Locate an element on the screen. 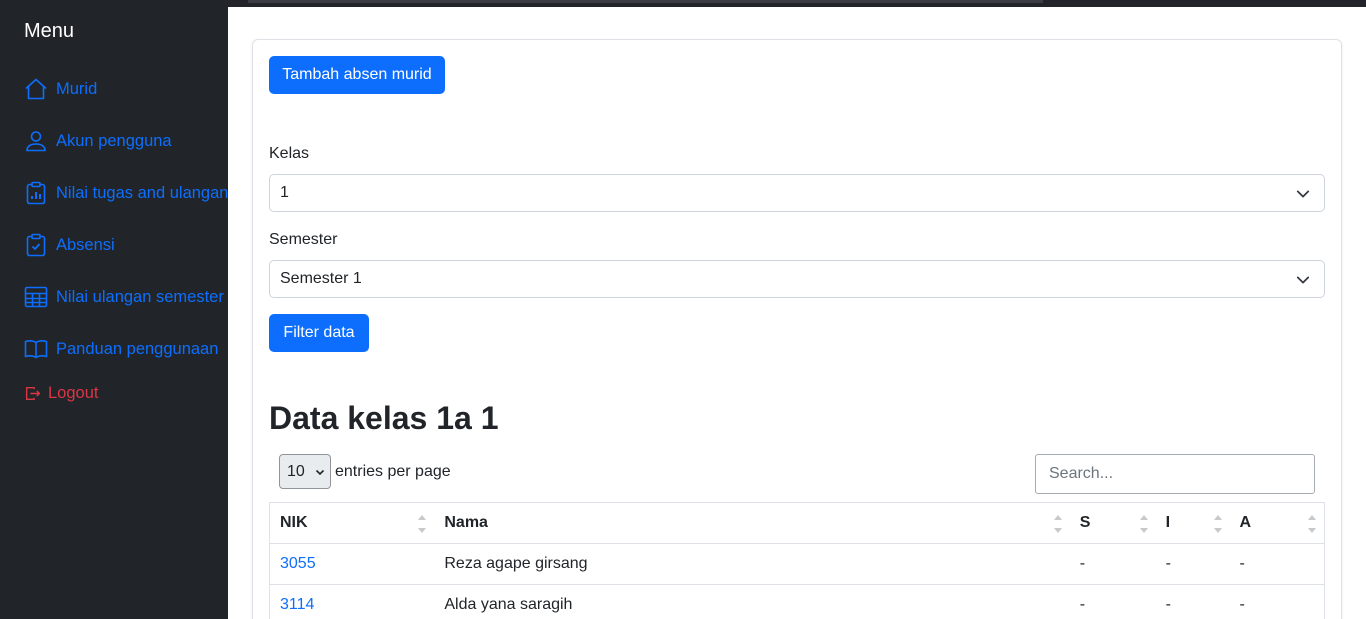 The height and width of the screenshot is (619, 1366). search-input is located at coordinates (1175, 474).